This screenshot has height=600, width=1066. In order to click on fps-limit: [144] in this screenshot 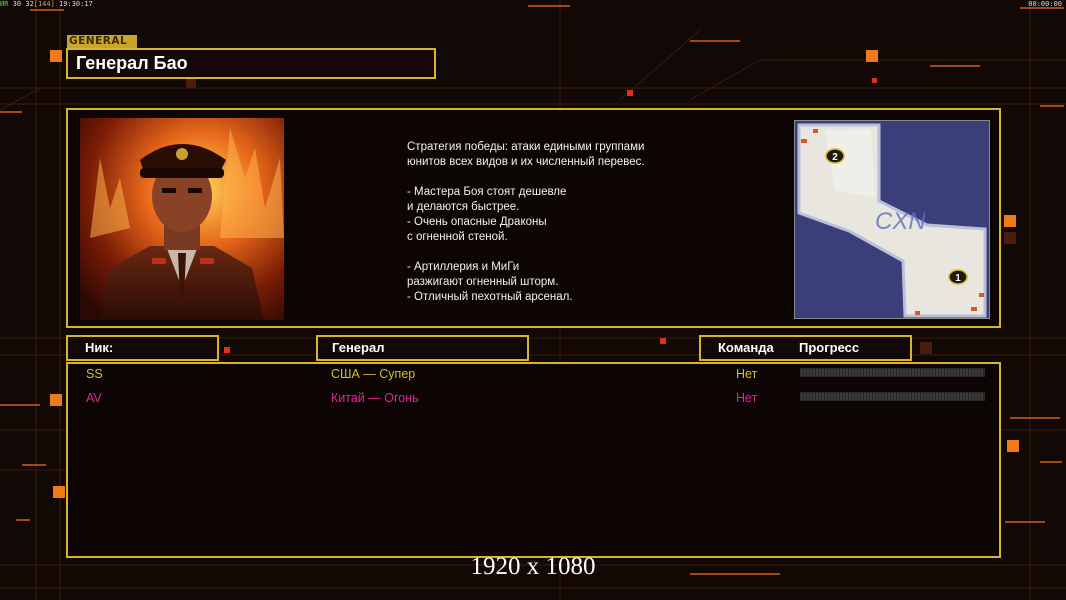, I will do `click(44, 4)`.